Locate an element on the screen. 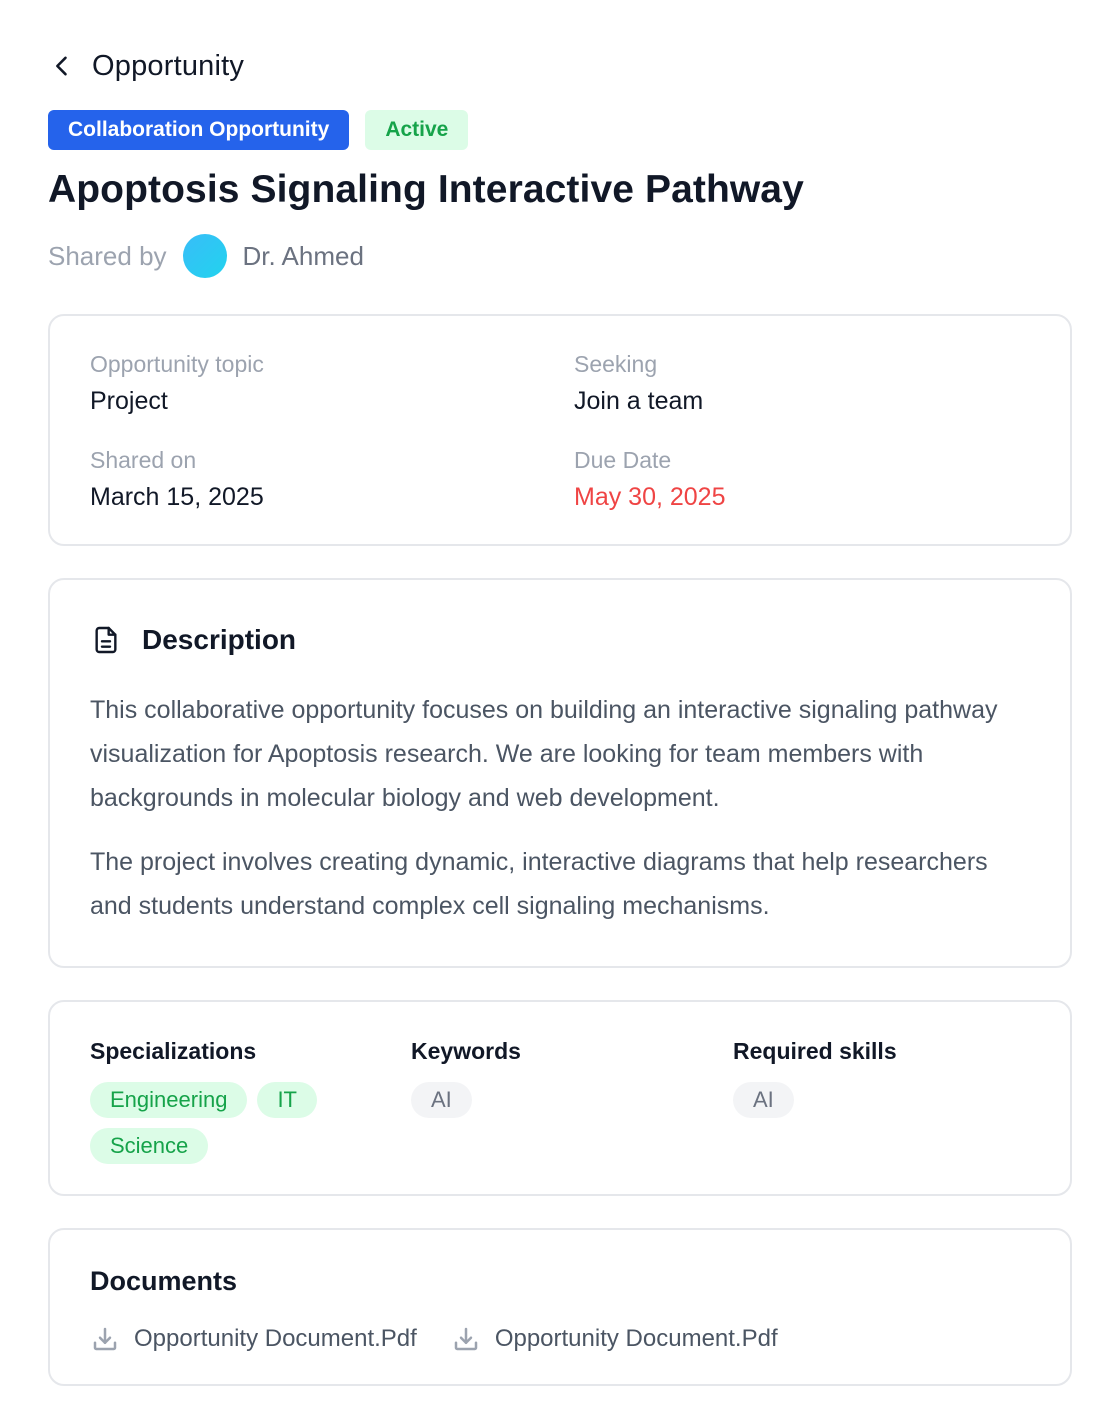 The image size is (1120, 1406). author-name: Dr. Ahmed is located at coordinates (303, 256).